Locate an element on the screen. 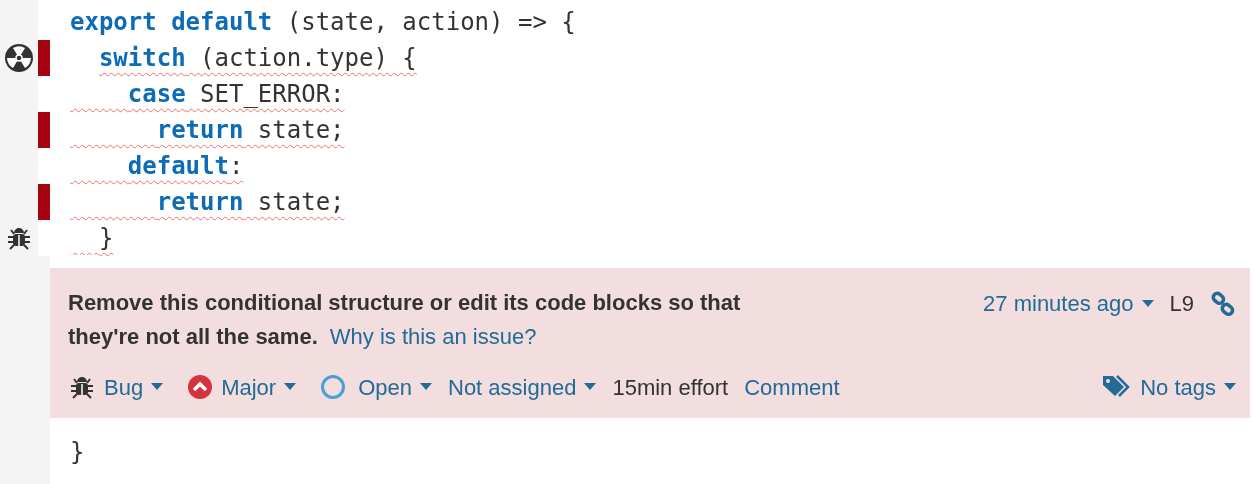 This screenshot has width=1254, height=484. tags-dropdown: No tags is located at coordinates (1188, 387).